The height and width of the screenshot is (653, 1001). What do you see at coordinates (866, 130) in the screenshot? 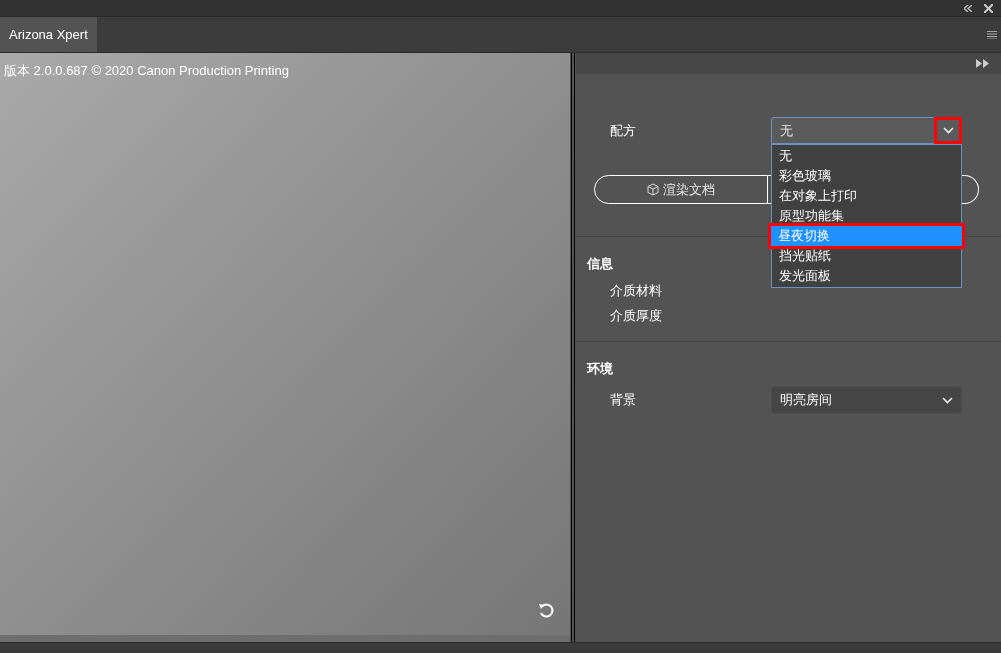
I see `recipe-dropdown: 无` at bounding box center [866, 130].